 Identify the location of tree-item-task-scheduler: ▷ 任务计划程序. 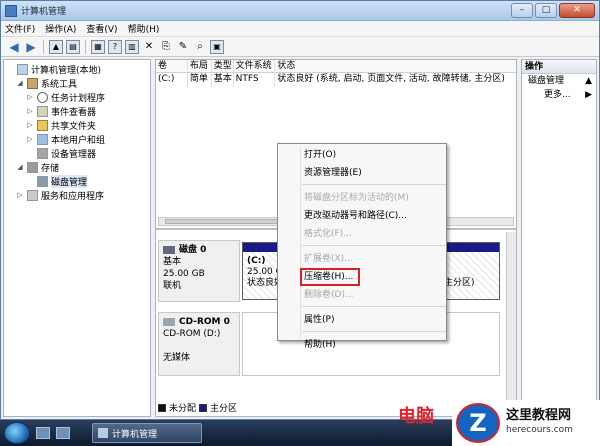
(77, 97).